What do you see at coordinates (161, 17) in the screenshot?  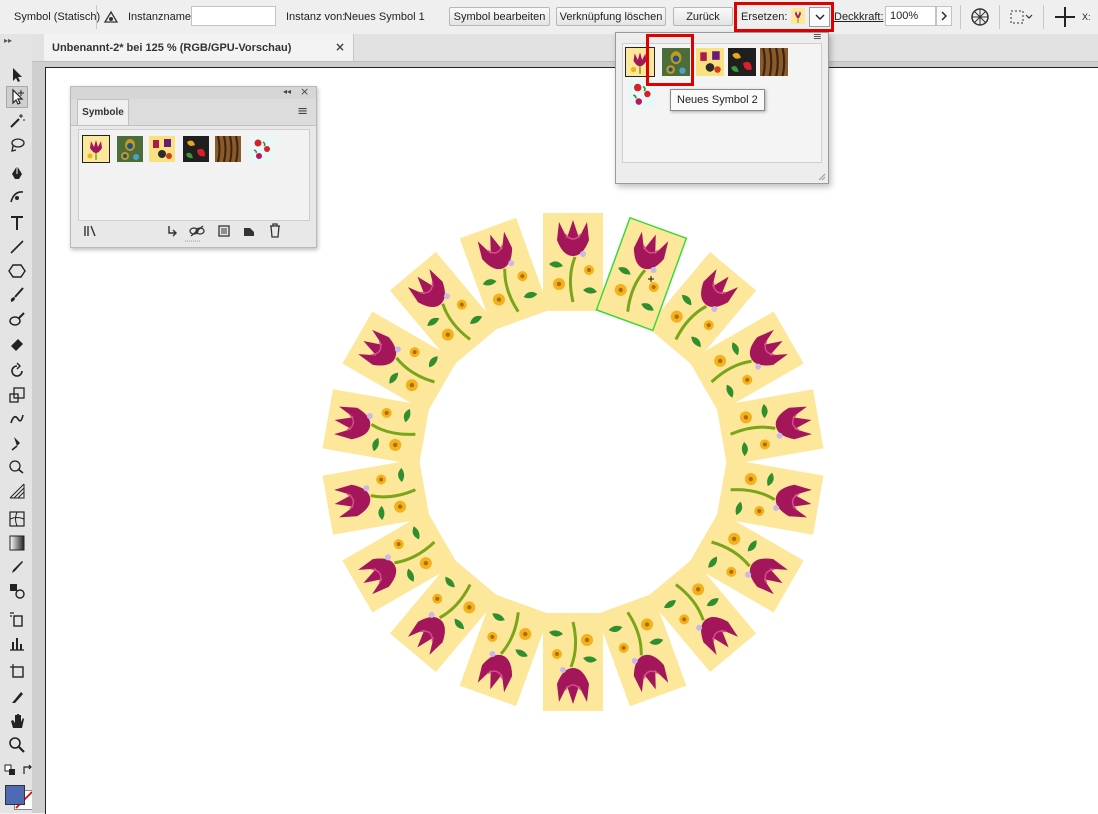 I see `instance-name-label: Instanzname:` at bounding box center [161, 17].